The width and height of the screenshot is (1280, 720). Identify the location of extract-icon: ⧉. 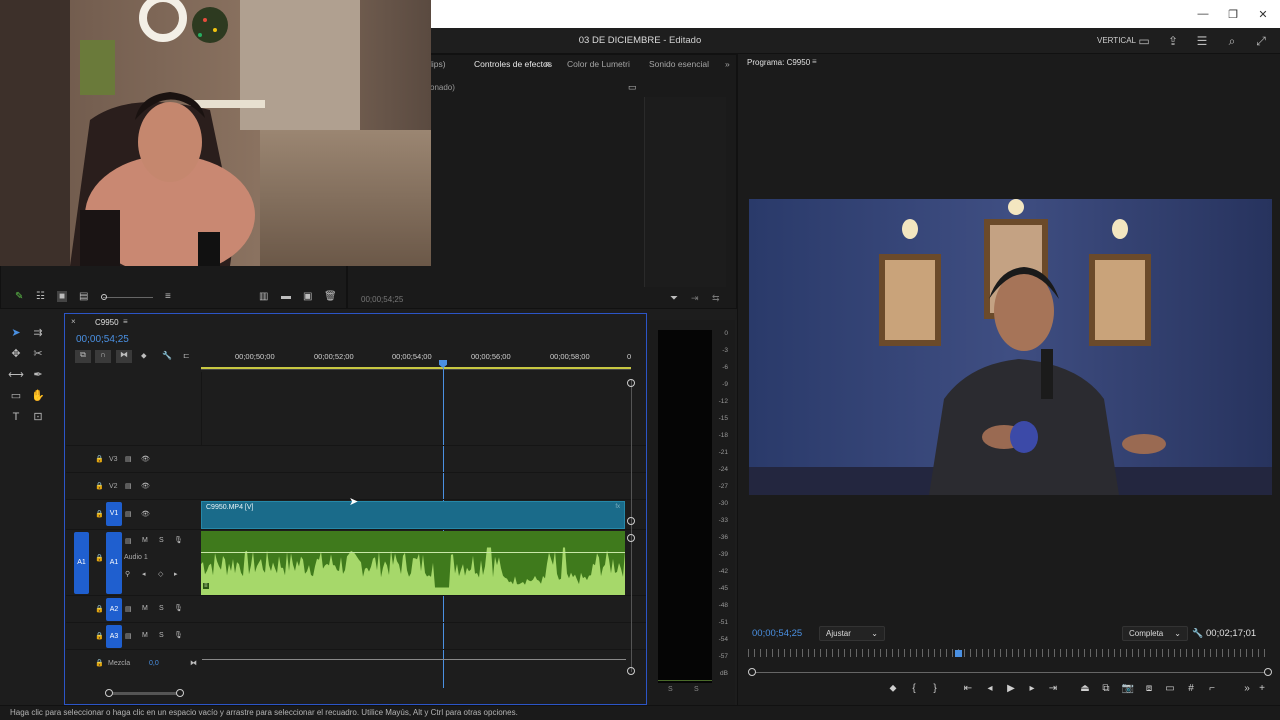
(1106, 688).